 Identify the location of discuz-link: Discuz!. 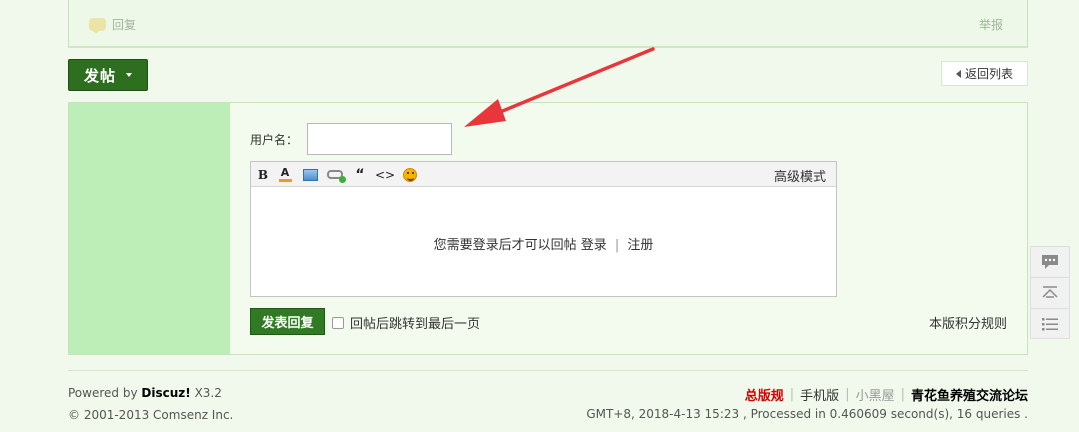
(165, 393).